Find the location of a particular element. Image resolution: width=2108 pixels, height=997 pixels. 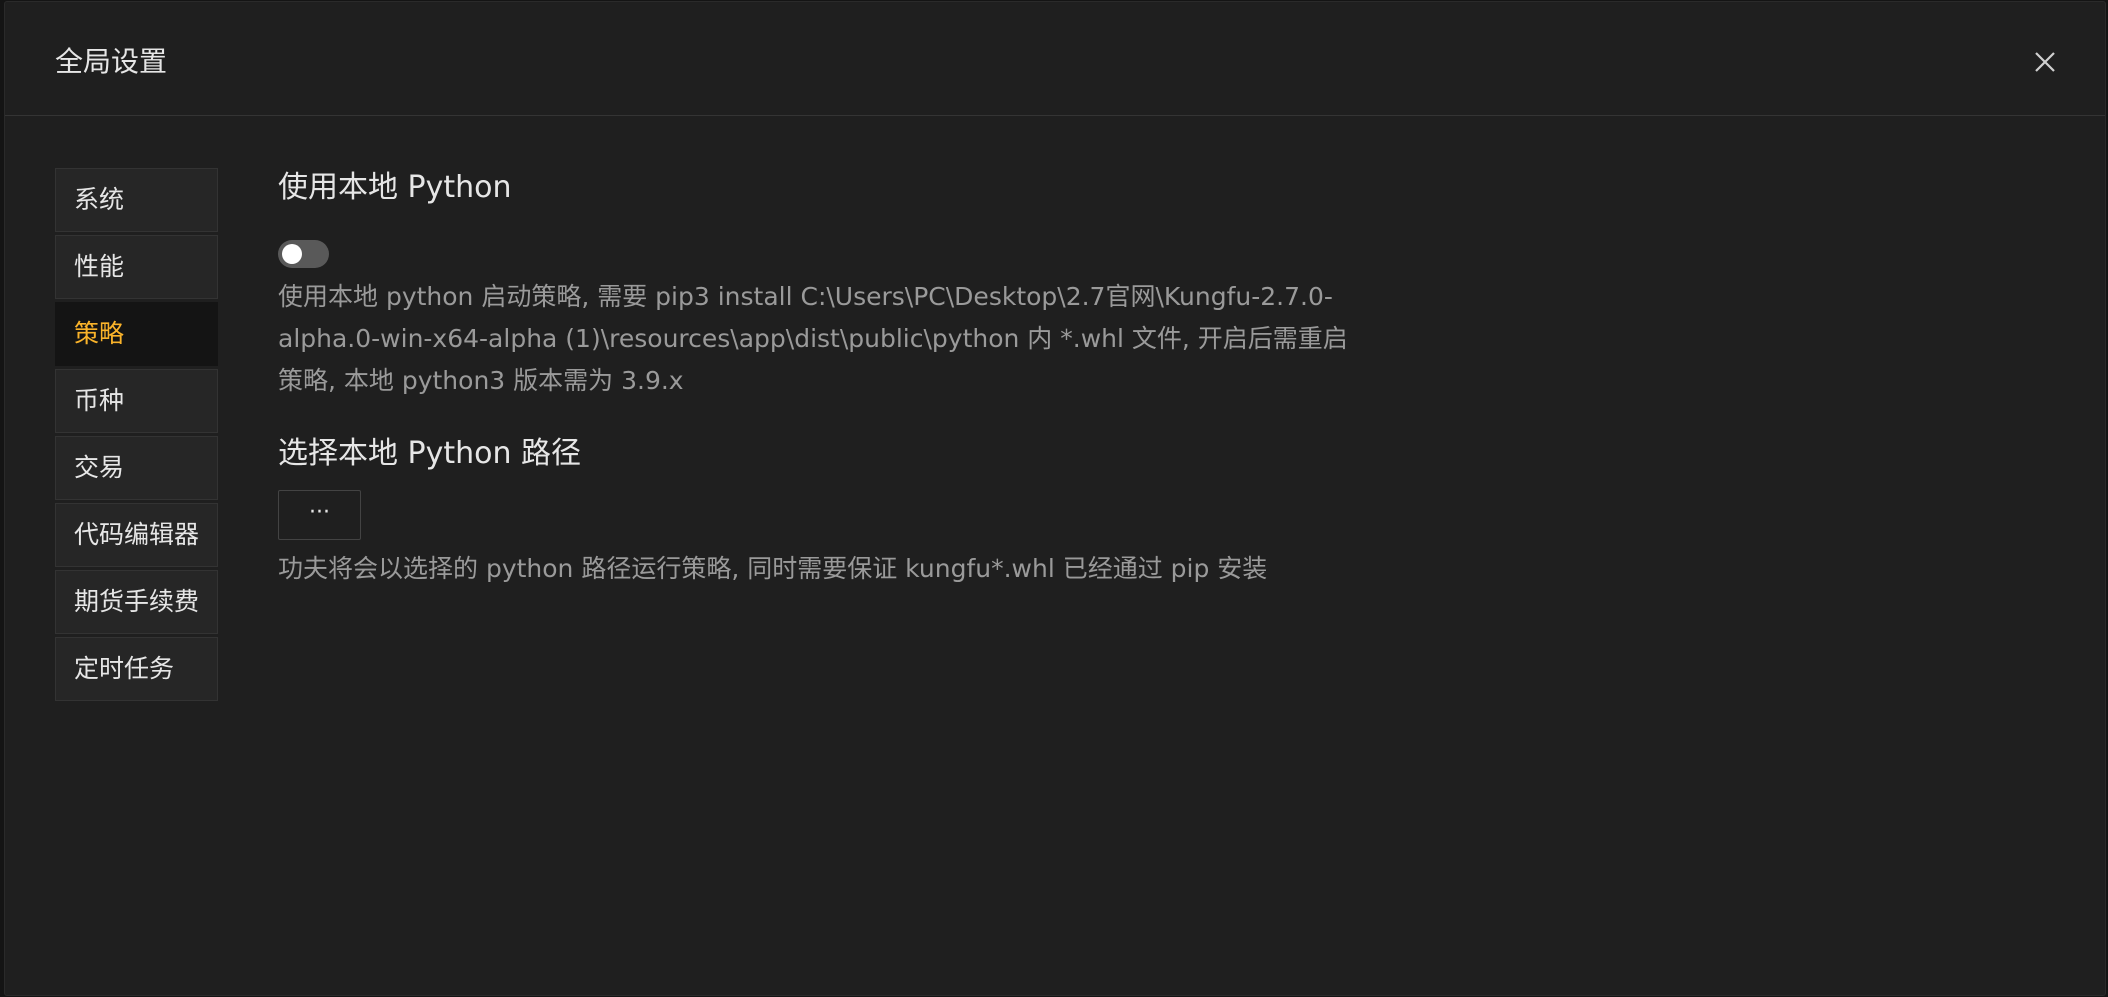

sidebar-item-scheduled-tasks: 定时任务 is located at coordinates (136, 669).